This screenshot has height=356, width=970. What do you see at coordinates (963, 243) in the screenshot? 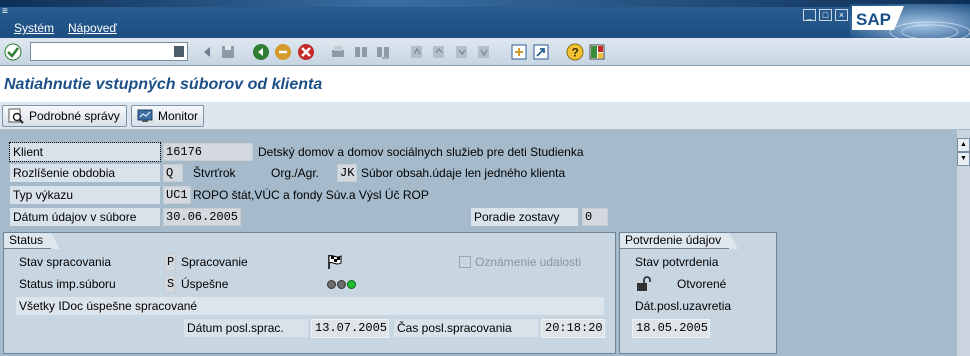
I see `vertical-scrollbar: ▲ ▼` at bounding box center [963, 243].